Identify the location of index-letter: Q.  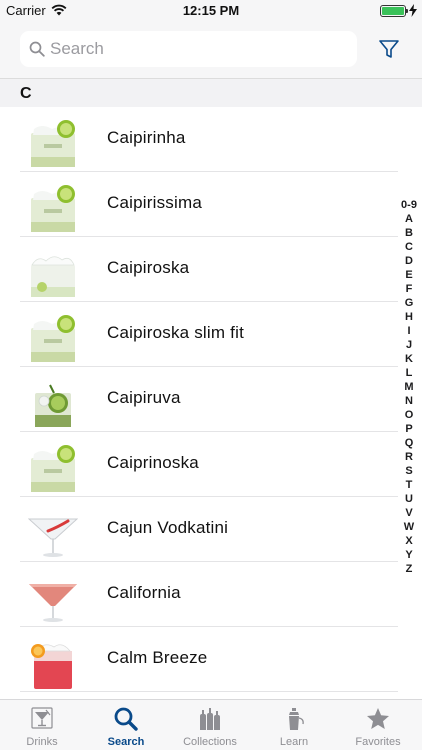
(409, 443).